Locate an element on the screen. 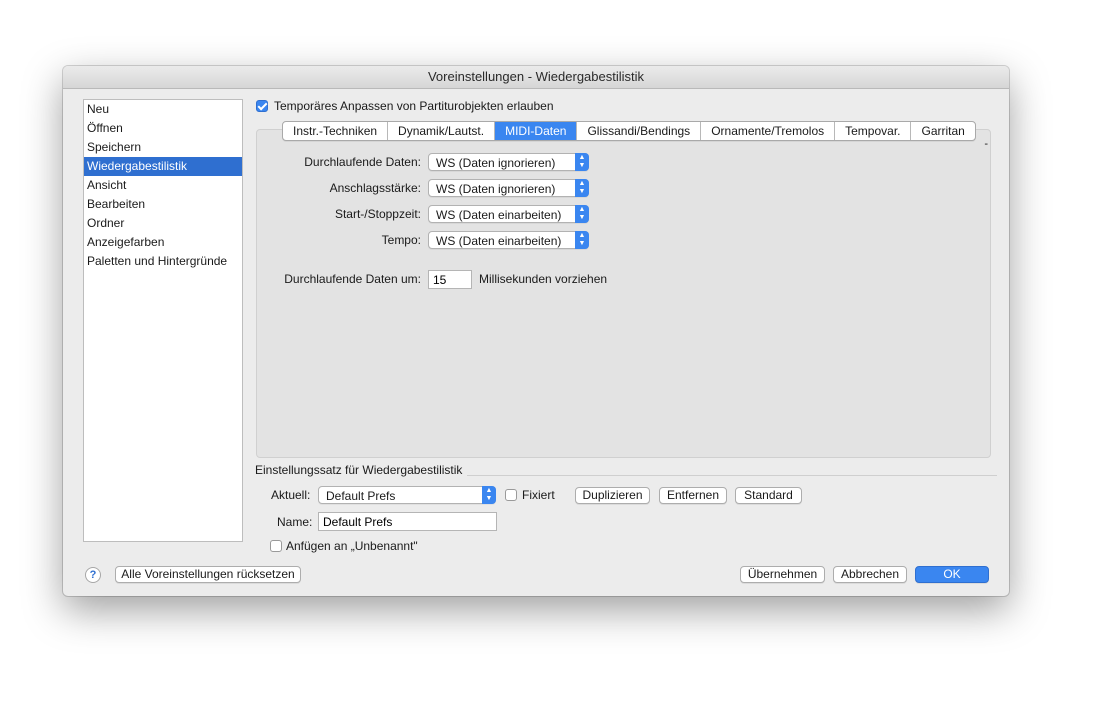 Image resolution: width=1116 pixels, height=701 pixels. fixed-label: Fixiert is located at coordinates (538, 495).